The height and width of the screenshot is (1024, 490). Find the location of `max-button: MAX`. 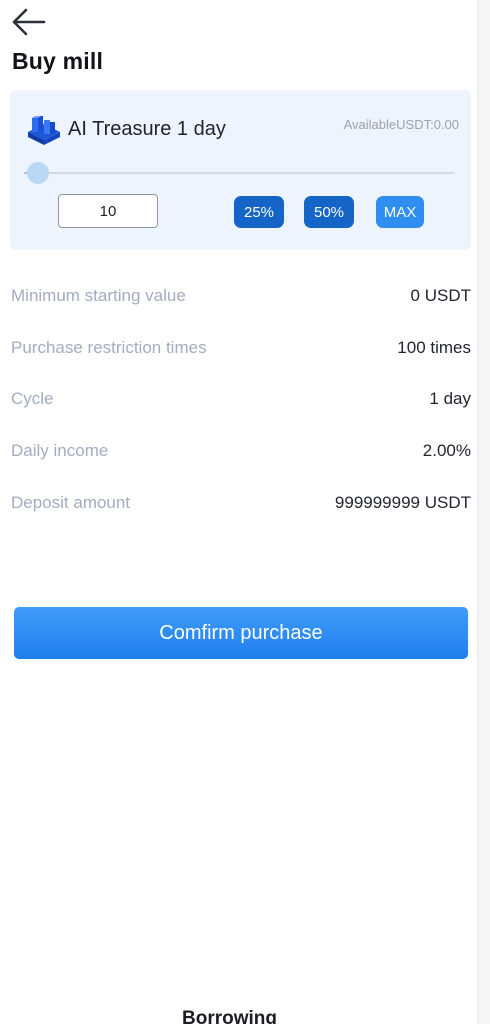

max-button: MAX is located at coordinates (400, 212).